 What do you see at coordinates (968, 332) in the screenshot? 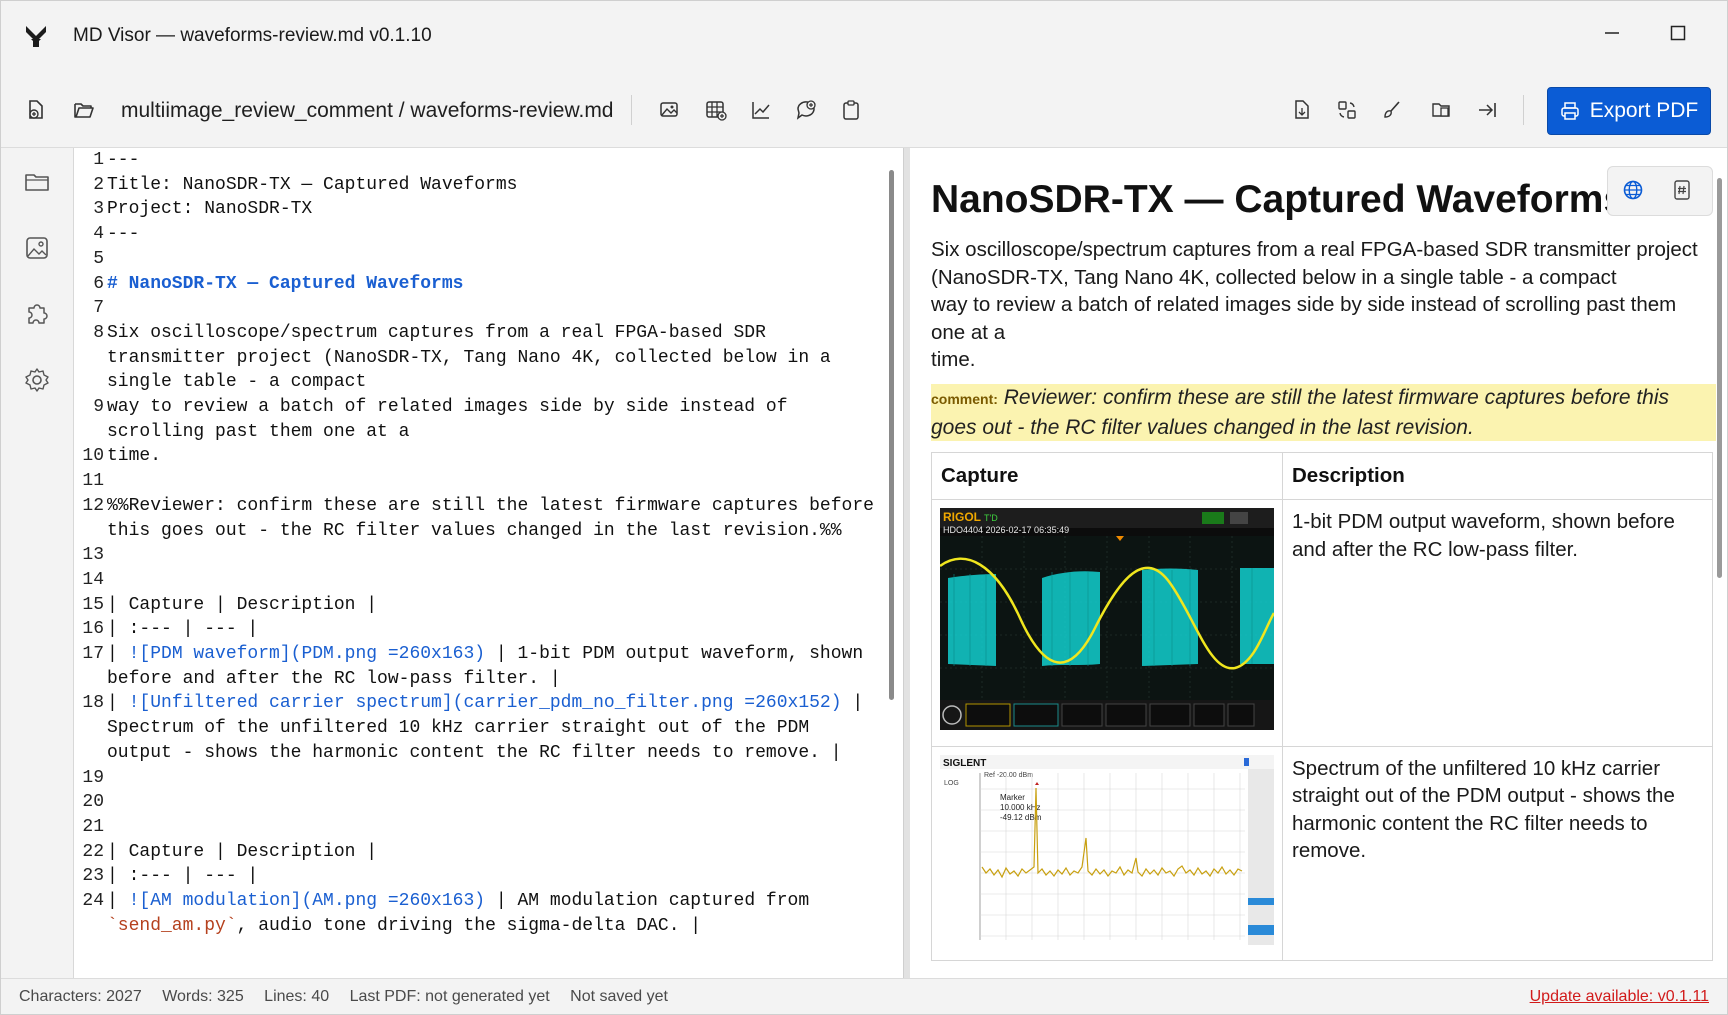
I see `paragraph-line: one at a` at bounding box center [968, 332].